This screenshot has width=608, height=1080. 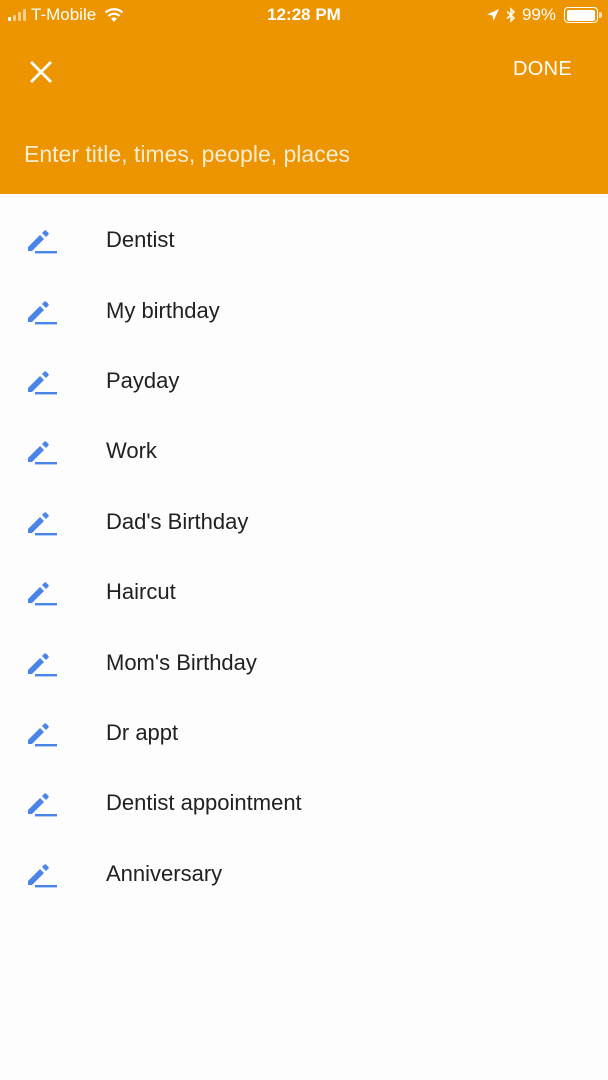 What do you see at coordinates (304, 592) in the screenshot?
I see `suggestion-item: Haircut` at bounding box center [304, 592].